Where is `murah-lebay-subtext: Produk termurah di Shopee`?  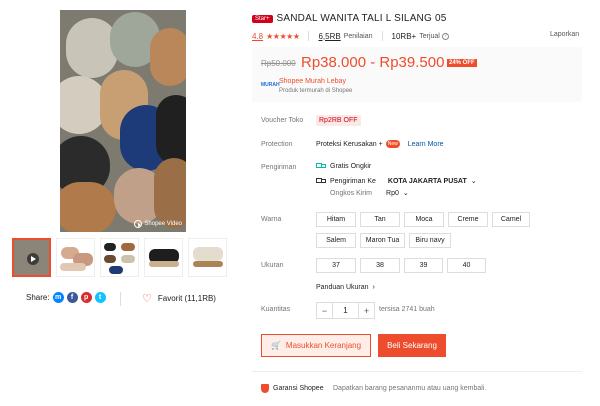
murah-lebay-subtext: Produk termurah di Shopee is located at coordinates (316, 91).